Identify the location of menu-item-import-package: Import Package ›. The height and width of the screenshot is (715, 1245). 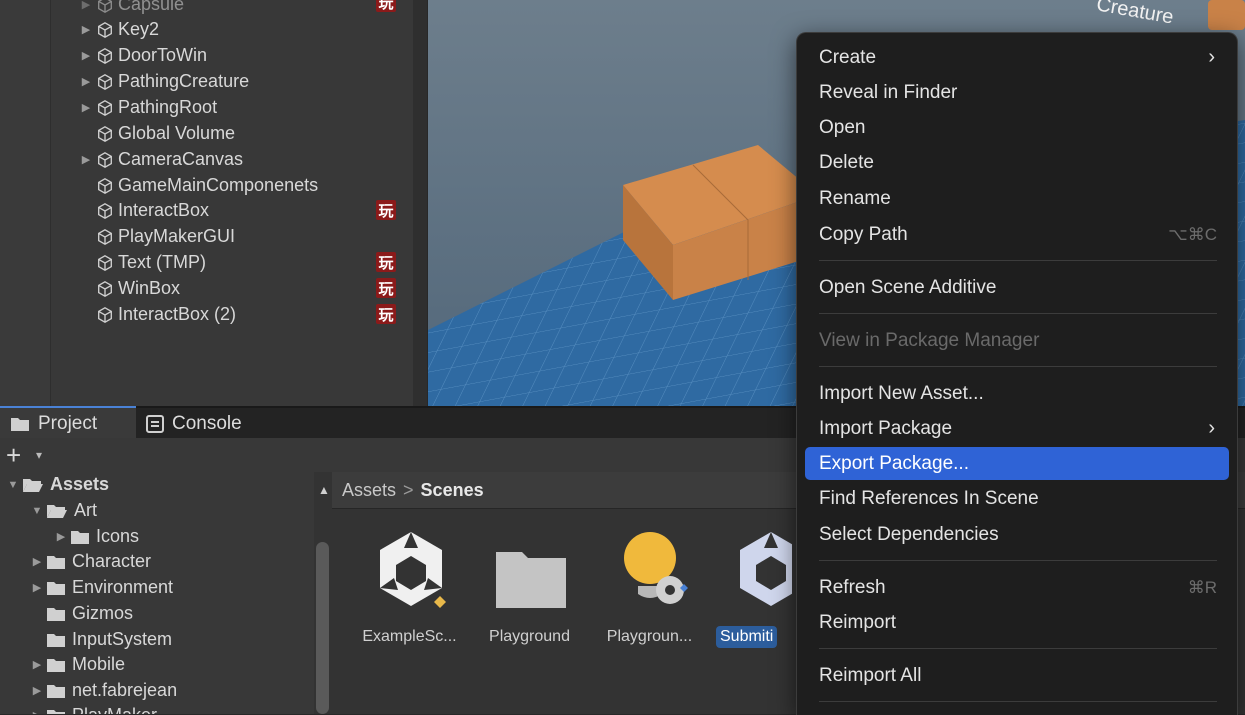
(1017, 428).